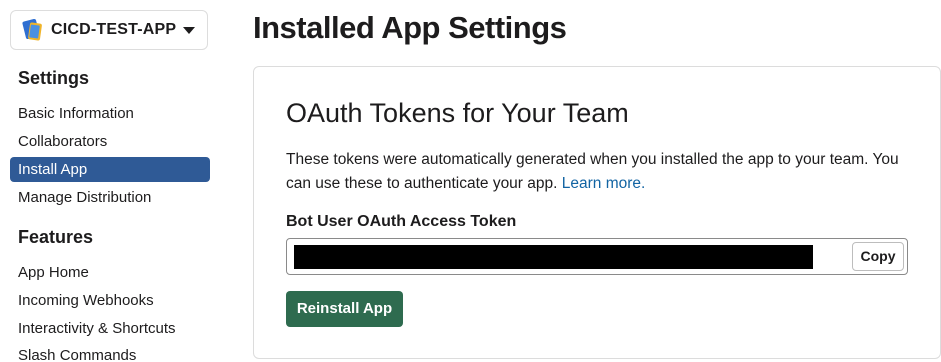 This screenshot has width=941, height=362. I want to click on caret-down-icon, so click(189, 30).